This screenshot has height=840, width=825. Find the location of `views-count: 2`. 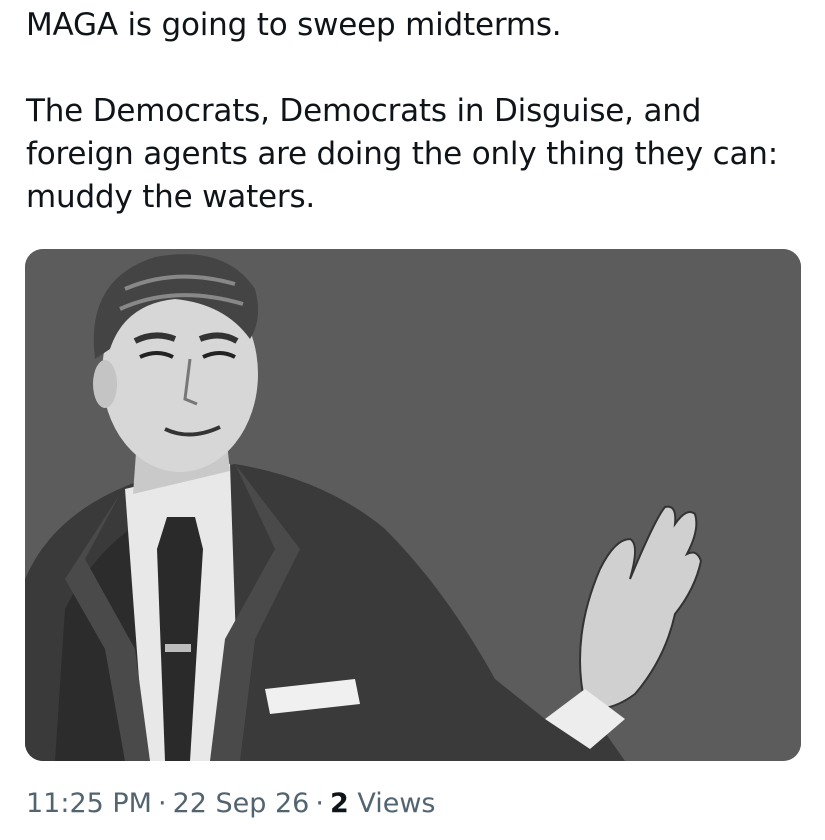

views-count: 2 is located at coordinates (339, 803).